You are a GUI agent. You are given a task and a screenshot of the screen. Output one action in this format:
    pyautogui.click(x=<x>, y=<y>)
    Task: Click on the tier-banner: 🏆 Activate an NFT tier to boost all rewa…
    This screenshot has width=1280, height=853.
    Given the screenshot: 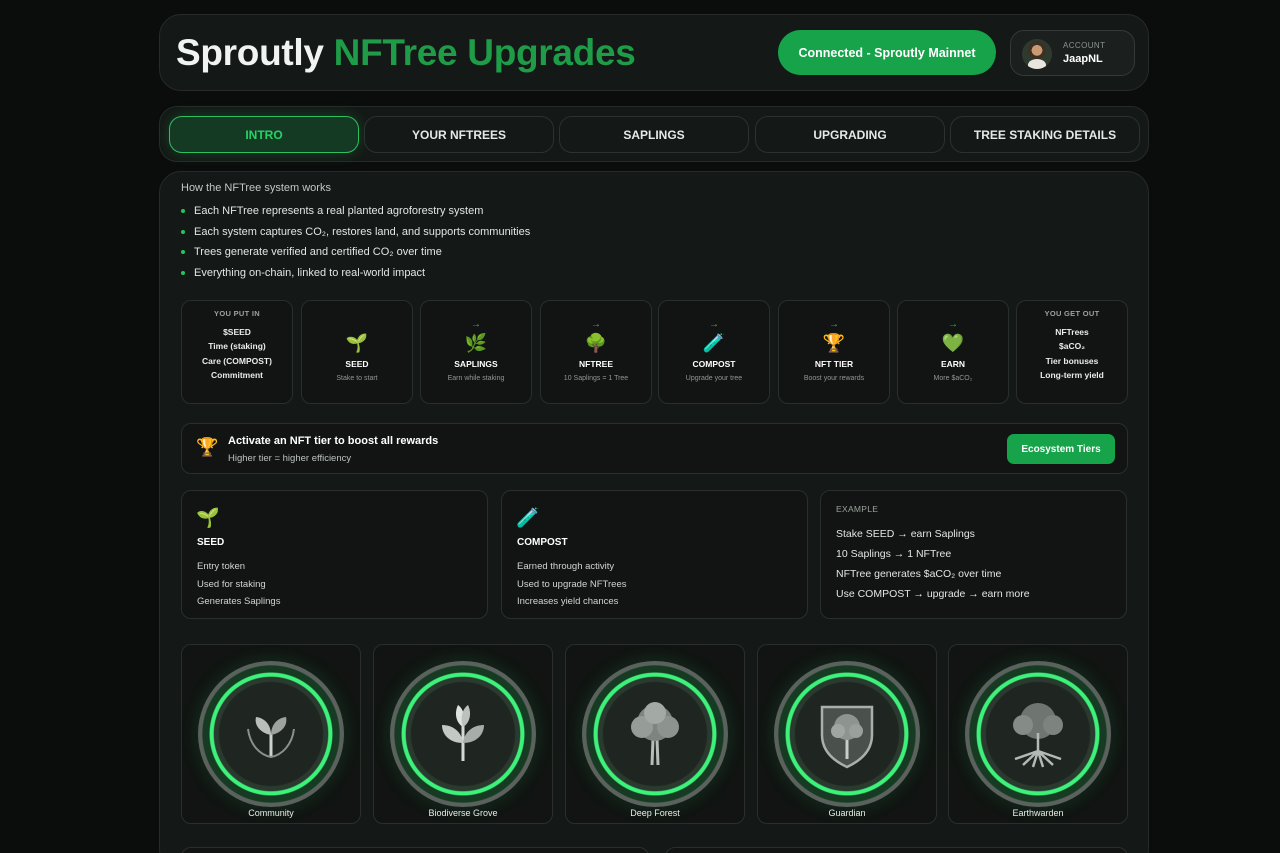 What is the action you would take?
    pyautogui.click(x=654, y=448)
    